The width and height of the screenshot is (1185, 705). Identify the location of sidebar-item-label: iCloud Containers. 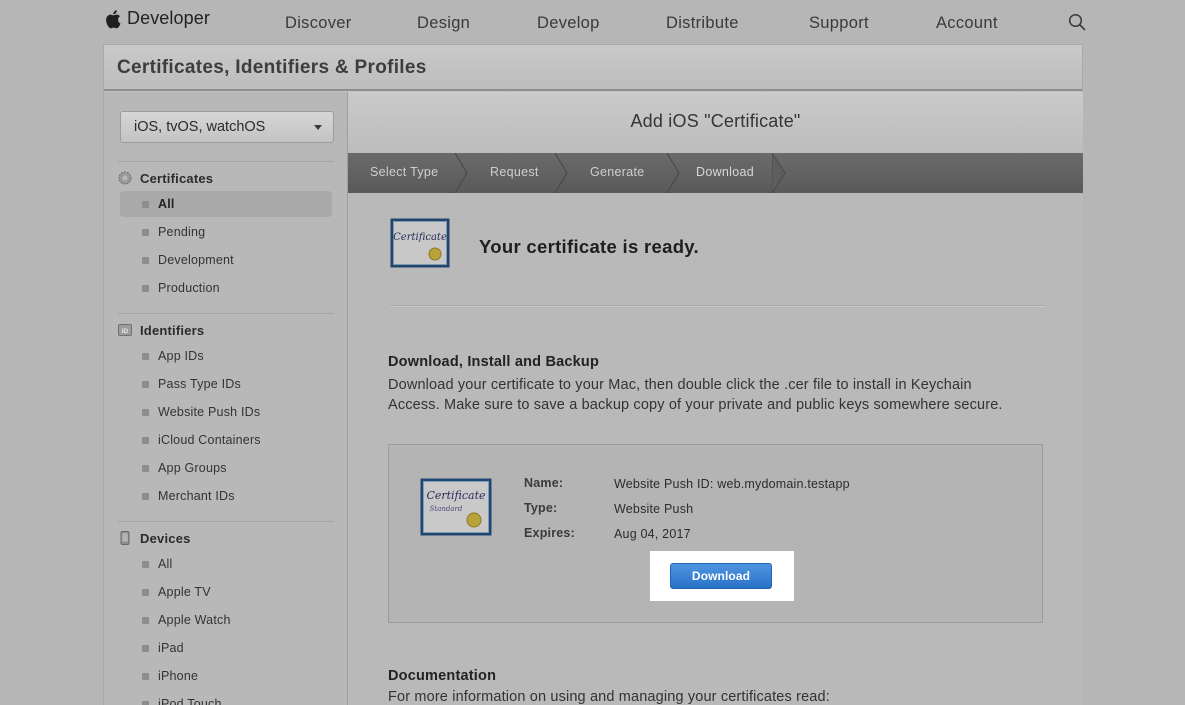
(209, 440).